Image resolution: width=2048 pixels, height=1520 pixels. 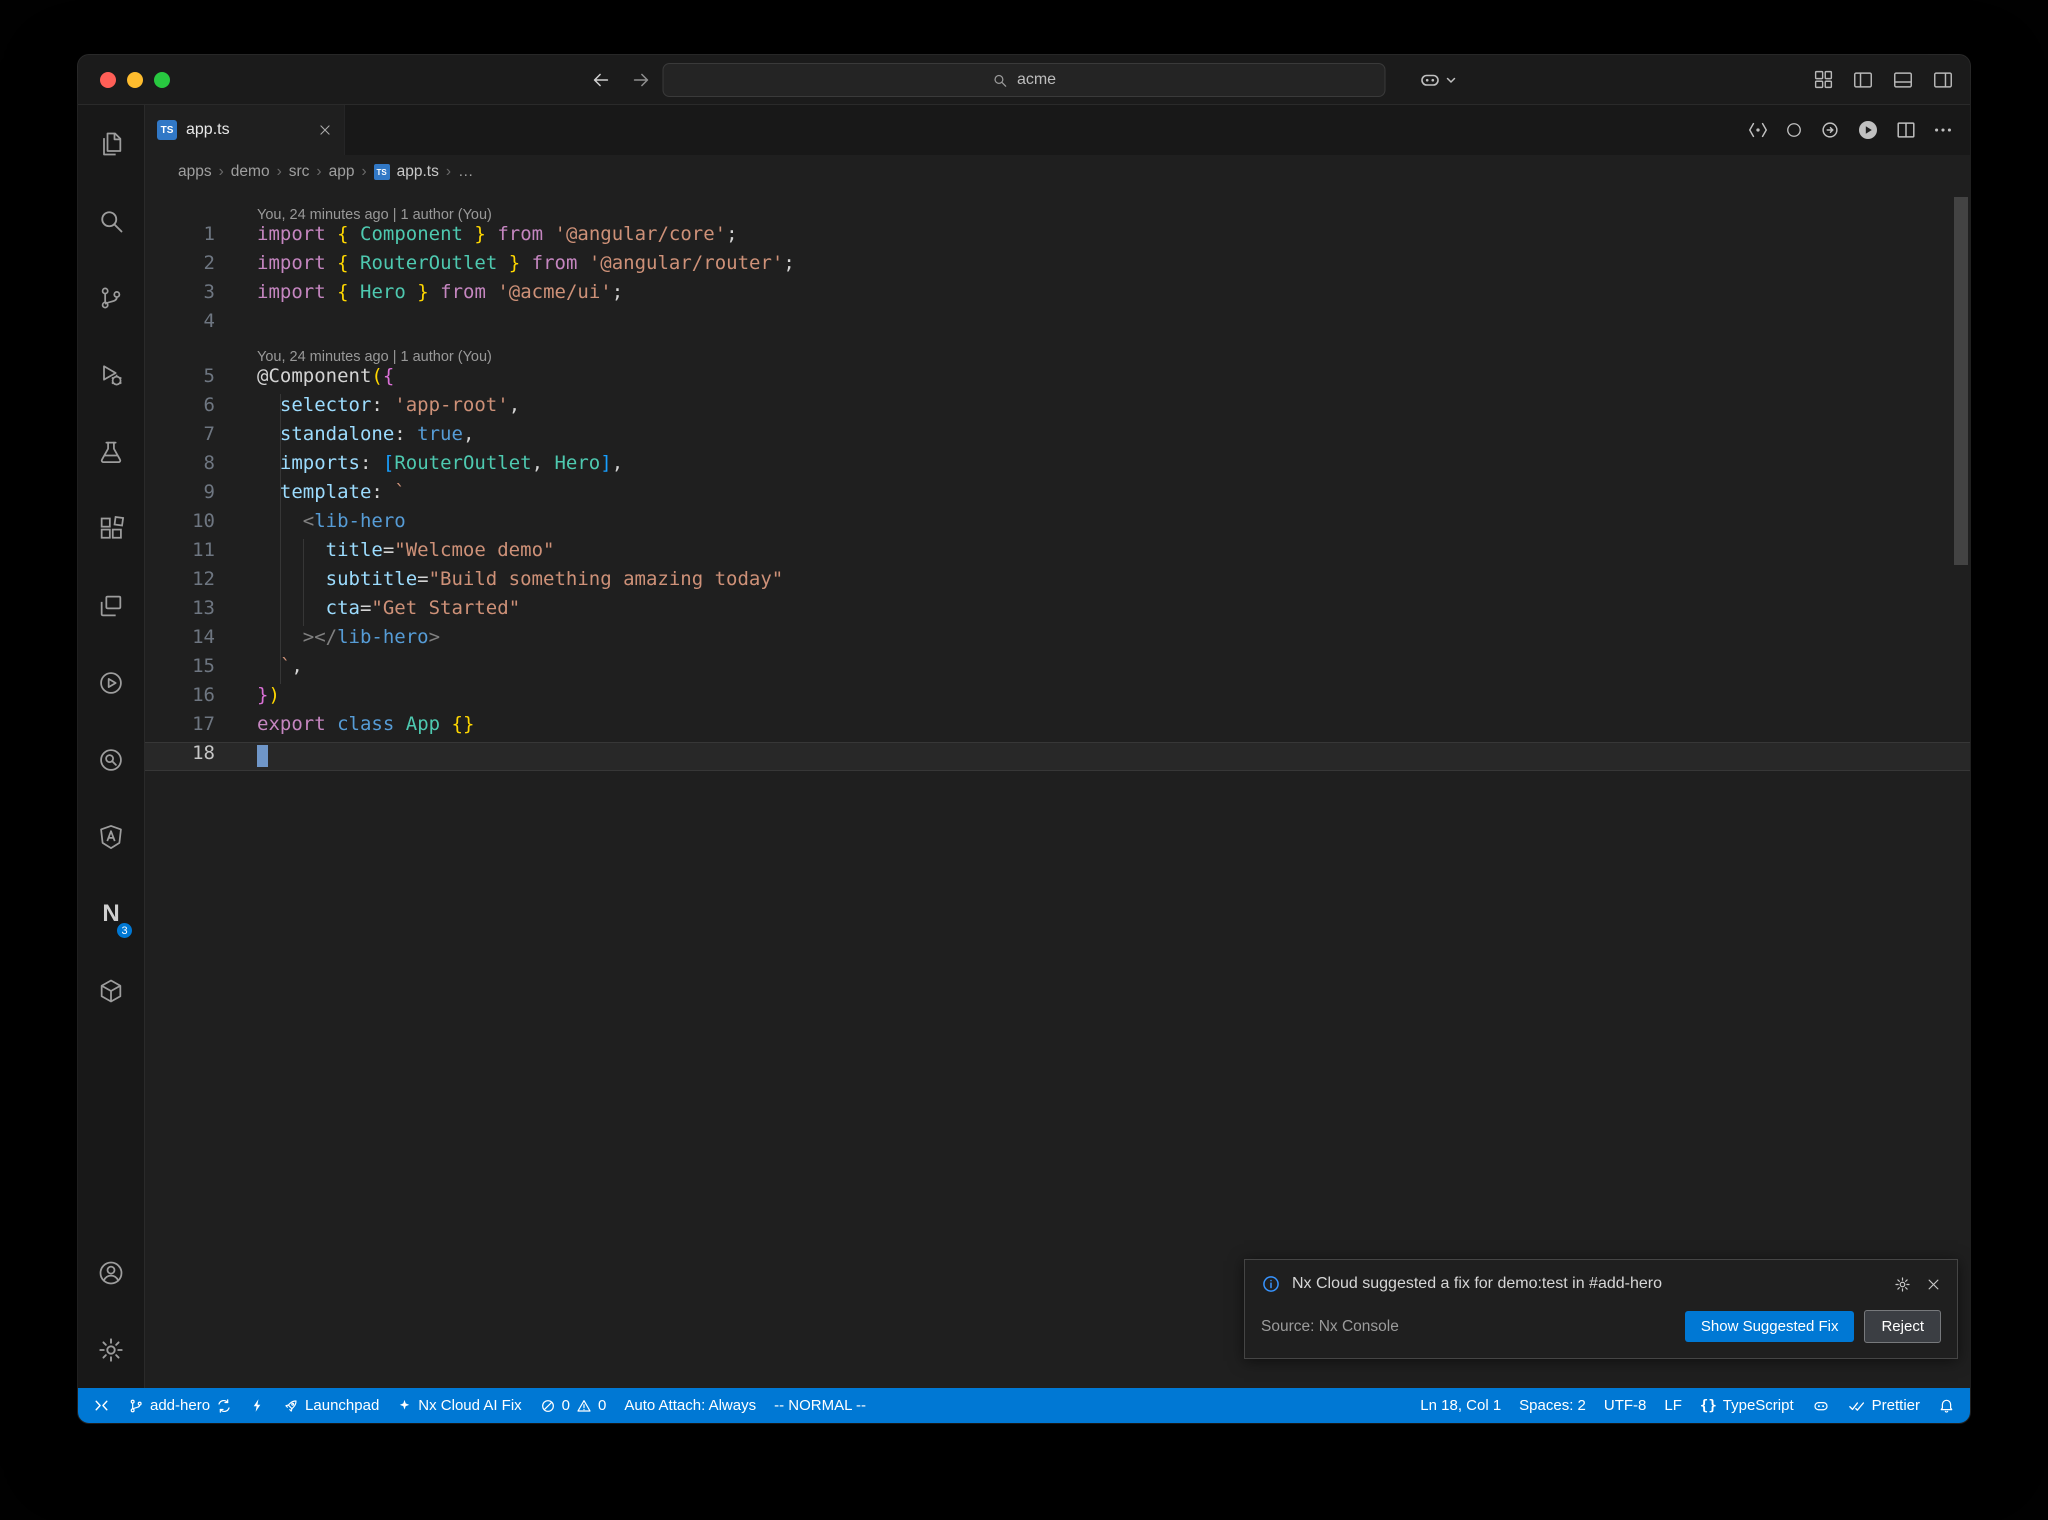 What do you see at coordinates (342, 492) in the screenshot?
I see `code-text: template: `` at bounding box center [342, 492].